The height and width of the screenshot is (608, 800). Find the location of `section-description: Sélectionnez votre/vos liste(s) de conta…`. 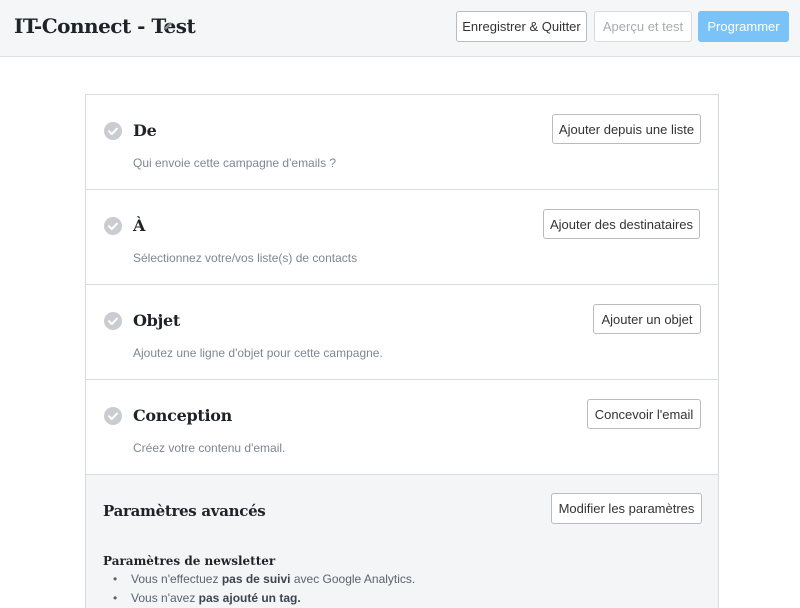

section-description: Sélectionnez votre/vos liste(s) de conta… is located at coordinates (245, 258).